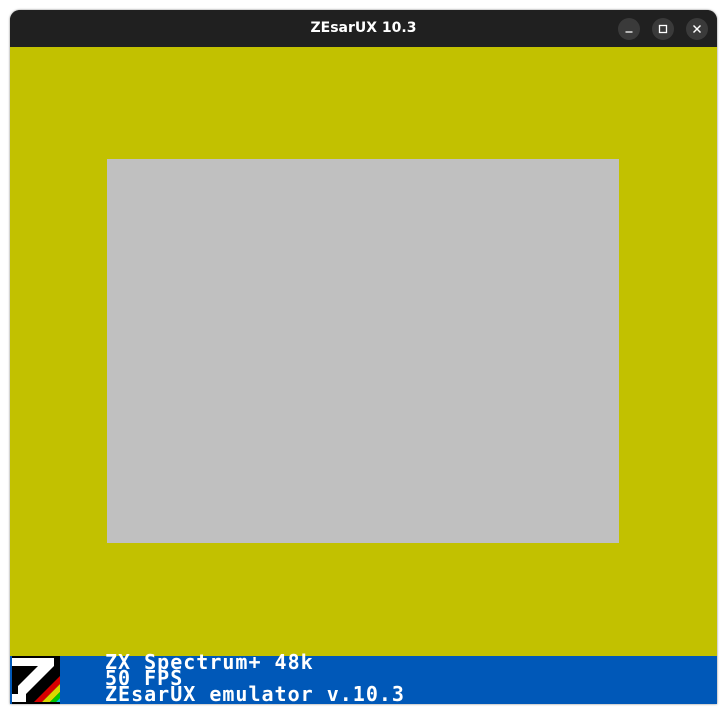 This screenshot has width=723, height=712. Describe the element at coordinates (629, 29) in the screenshot. I see `minimize-button` at that location.